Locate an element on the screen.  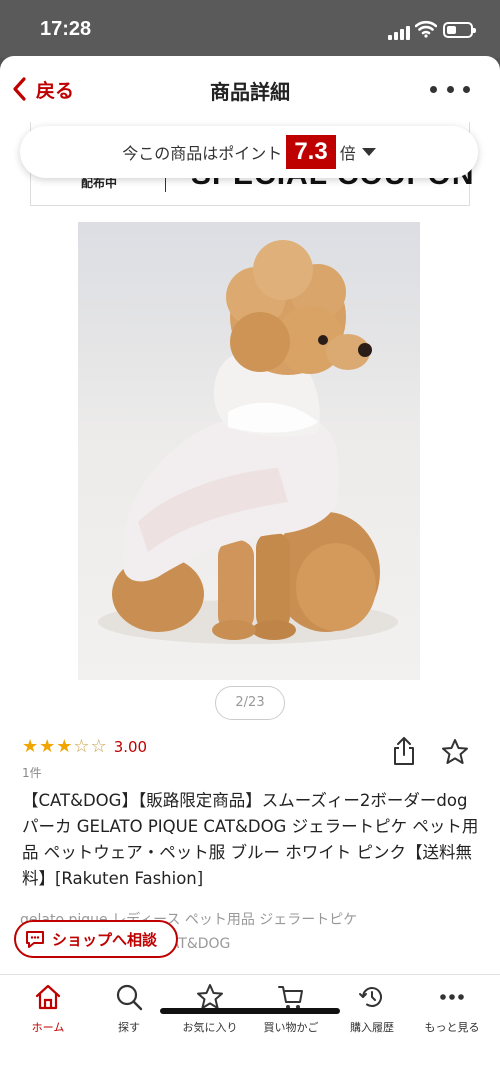
chevron-left-icon is located at coordinates (19, 89).